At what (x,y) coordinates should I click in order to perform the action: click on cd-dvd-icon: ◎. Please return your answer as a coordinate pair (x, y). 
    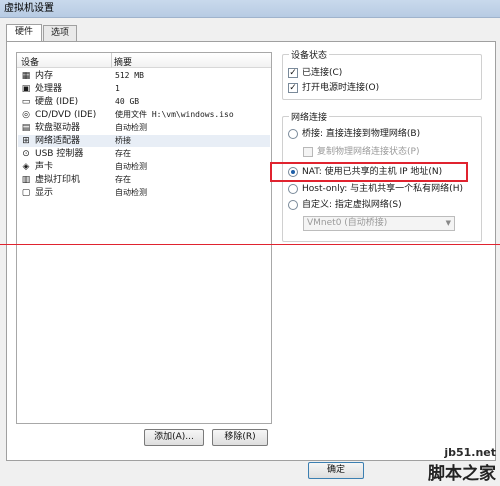
    Looking at the image, I should click on (26, 115).